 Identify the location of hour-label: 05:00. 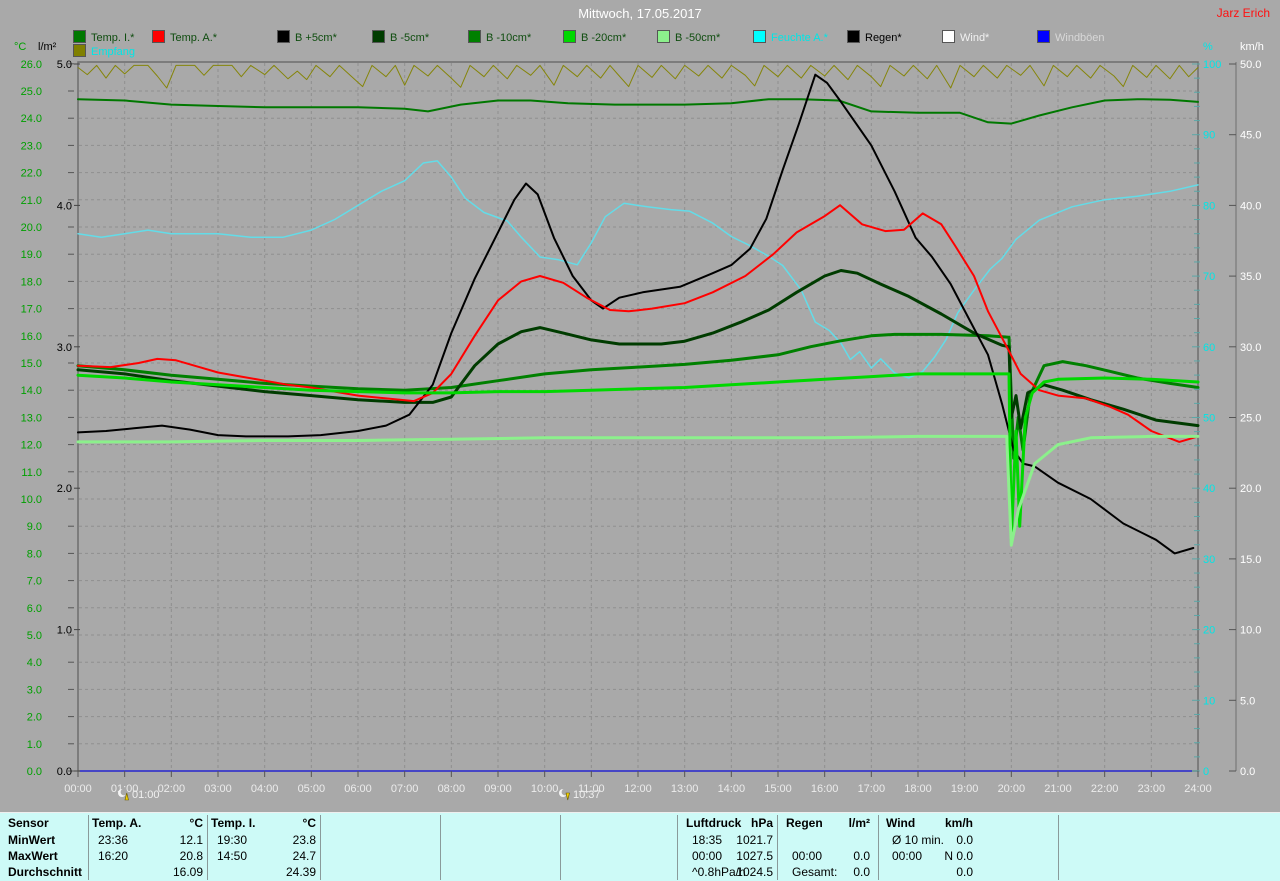
(312, 789).